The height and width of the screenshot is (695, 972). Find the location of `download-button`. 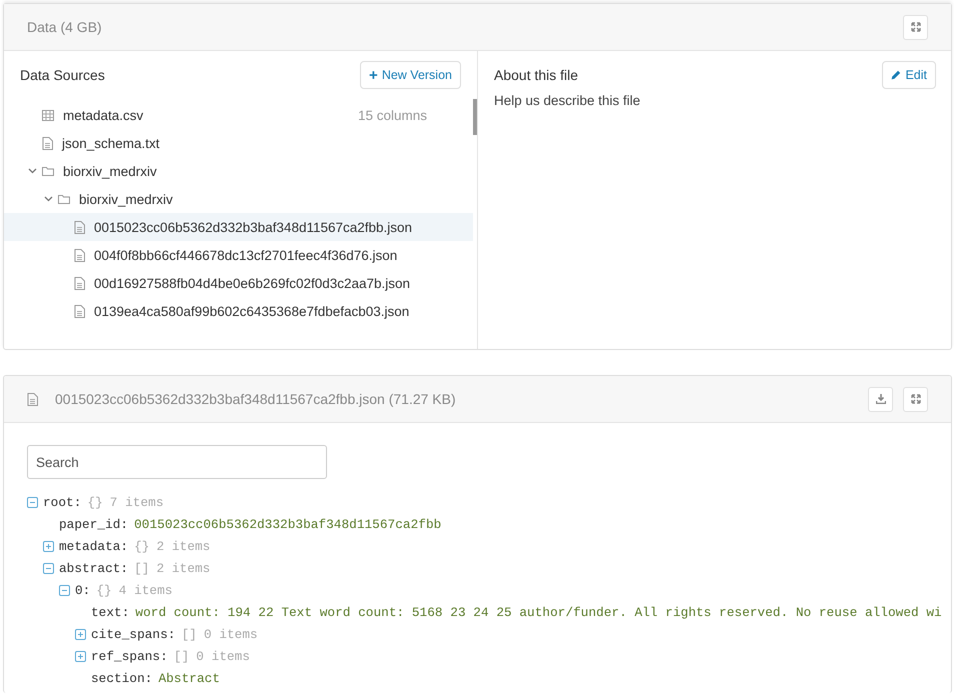

download-button is located at coordinates (880, 399).